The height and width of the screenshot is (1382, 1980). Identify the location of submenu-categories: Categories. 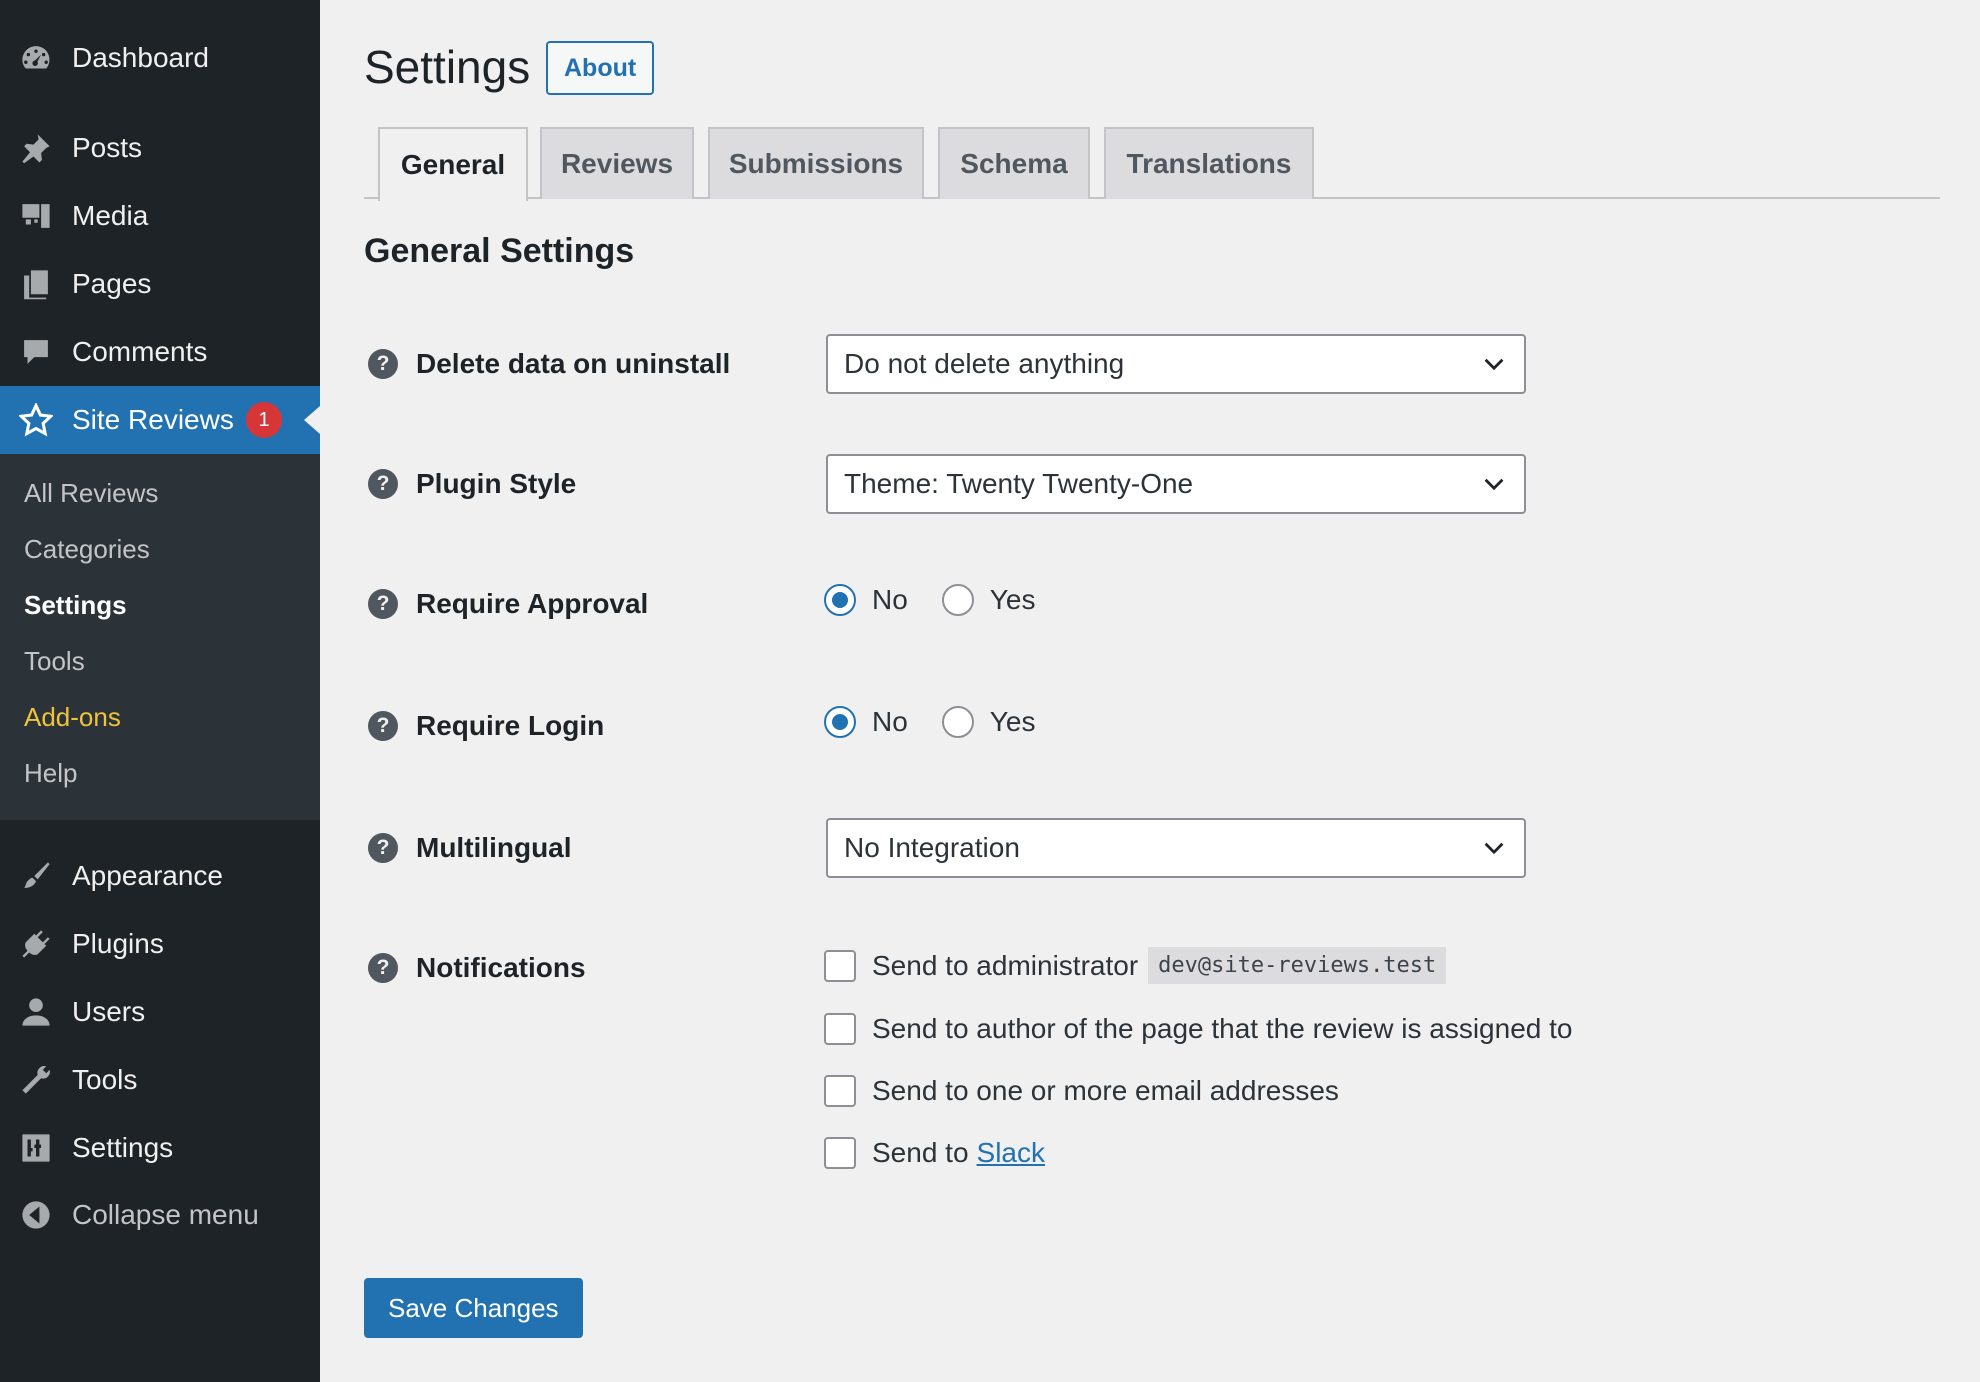
(87, 549).